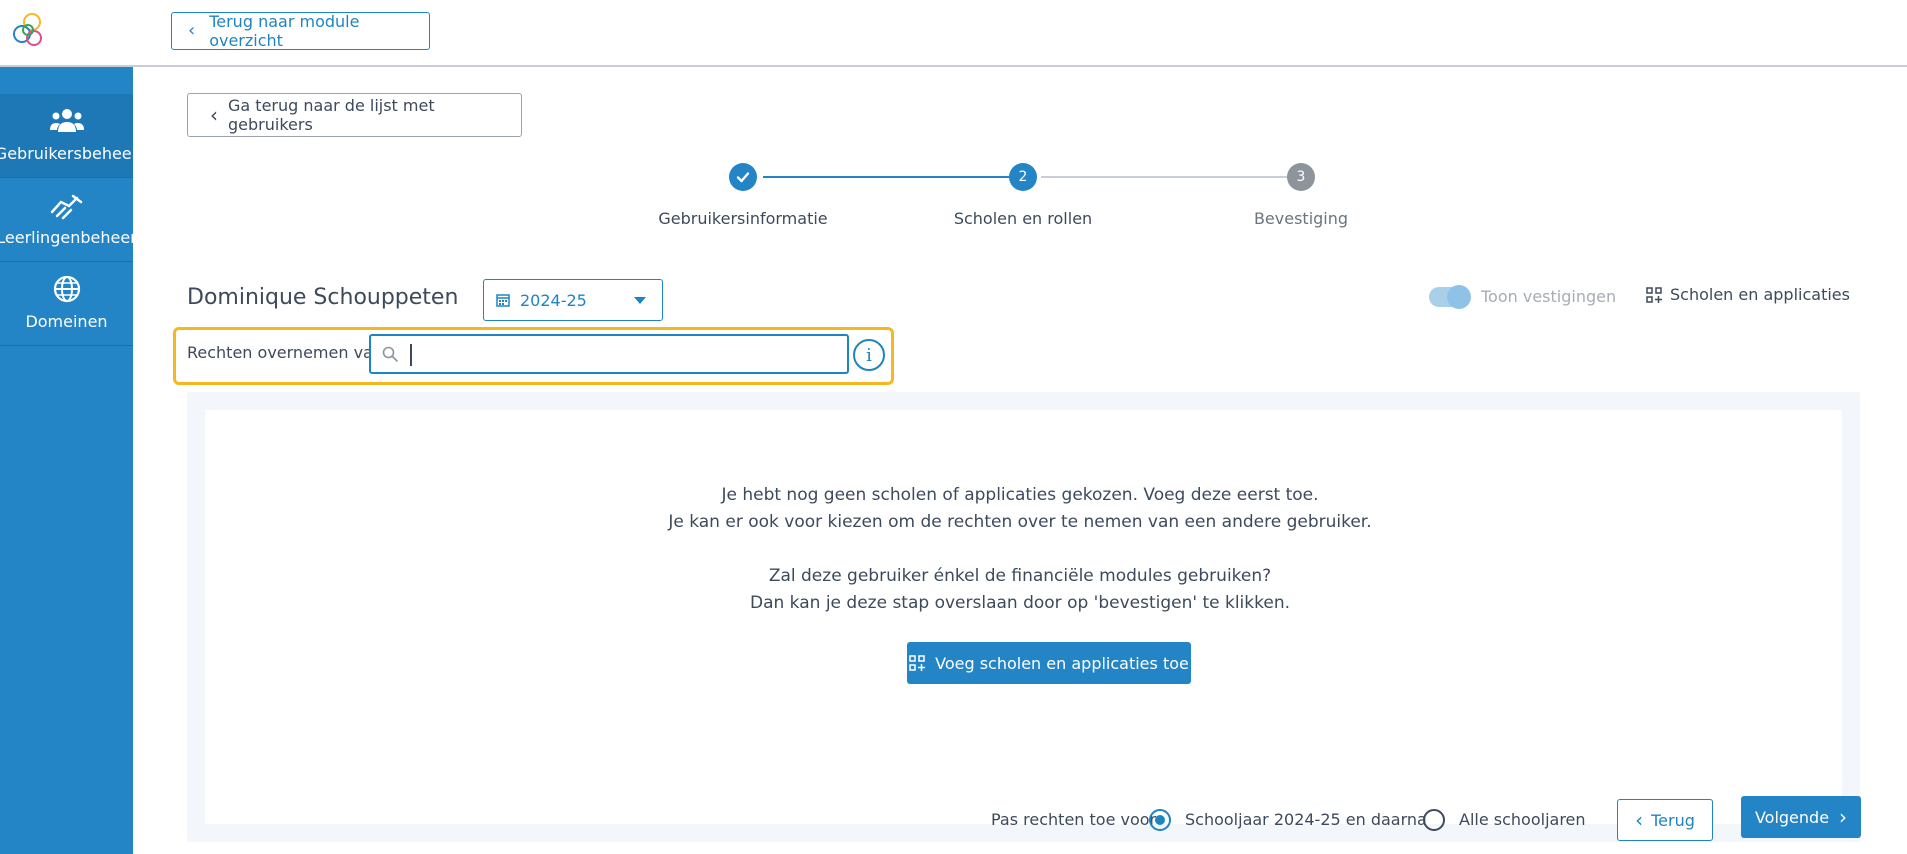 The width and height of the screenshot is (1907, 854). What do you see at coordinates (1760, 294) in the screenshot?
I see `schools-applications-label: Scholen en applicaties` at bounding box center [1760, 294].